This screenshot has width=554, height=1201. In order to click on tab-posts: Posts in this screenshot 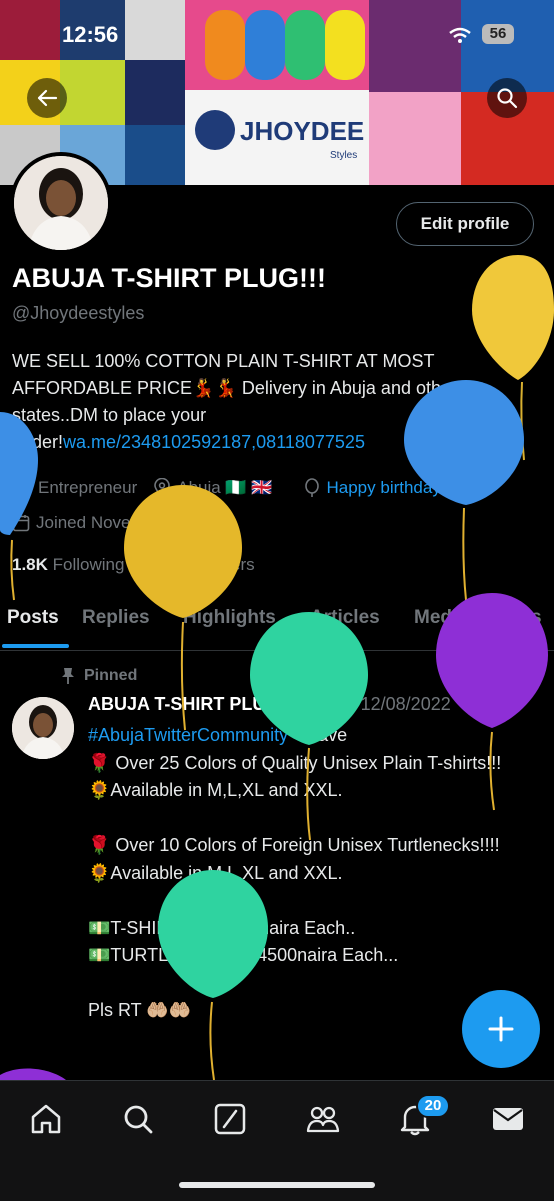, I will do `click(33, 618)`.